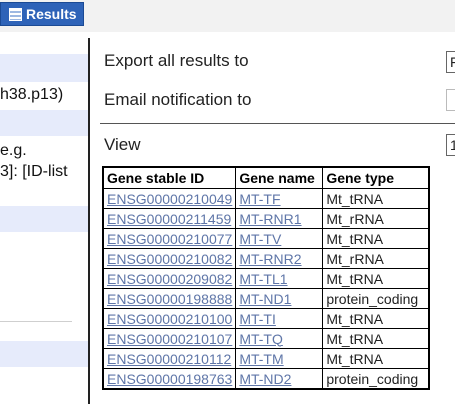 The height and width of the screenshot is (404, 455). I want to click on section-divider, so click(277, 123).